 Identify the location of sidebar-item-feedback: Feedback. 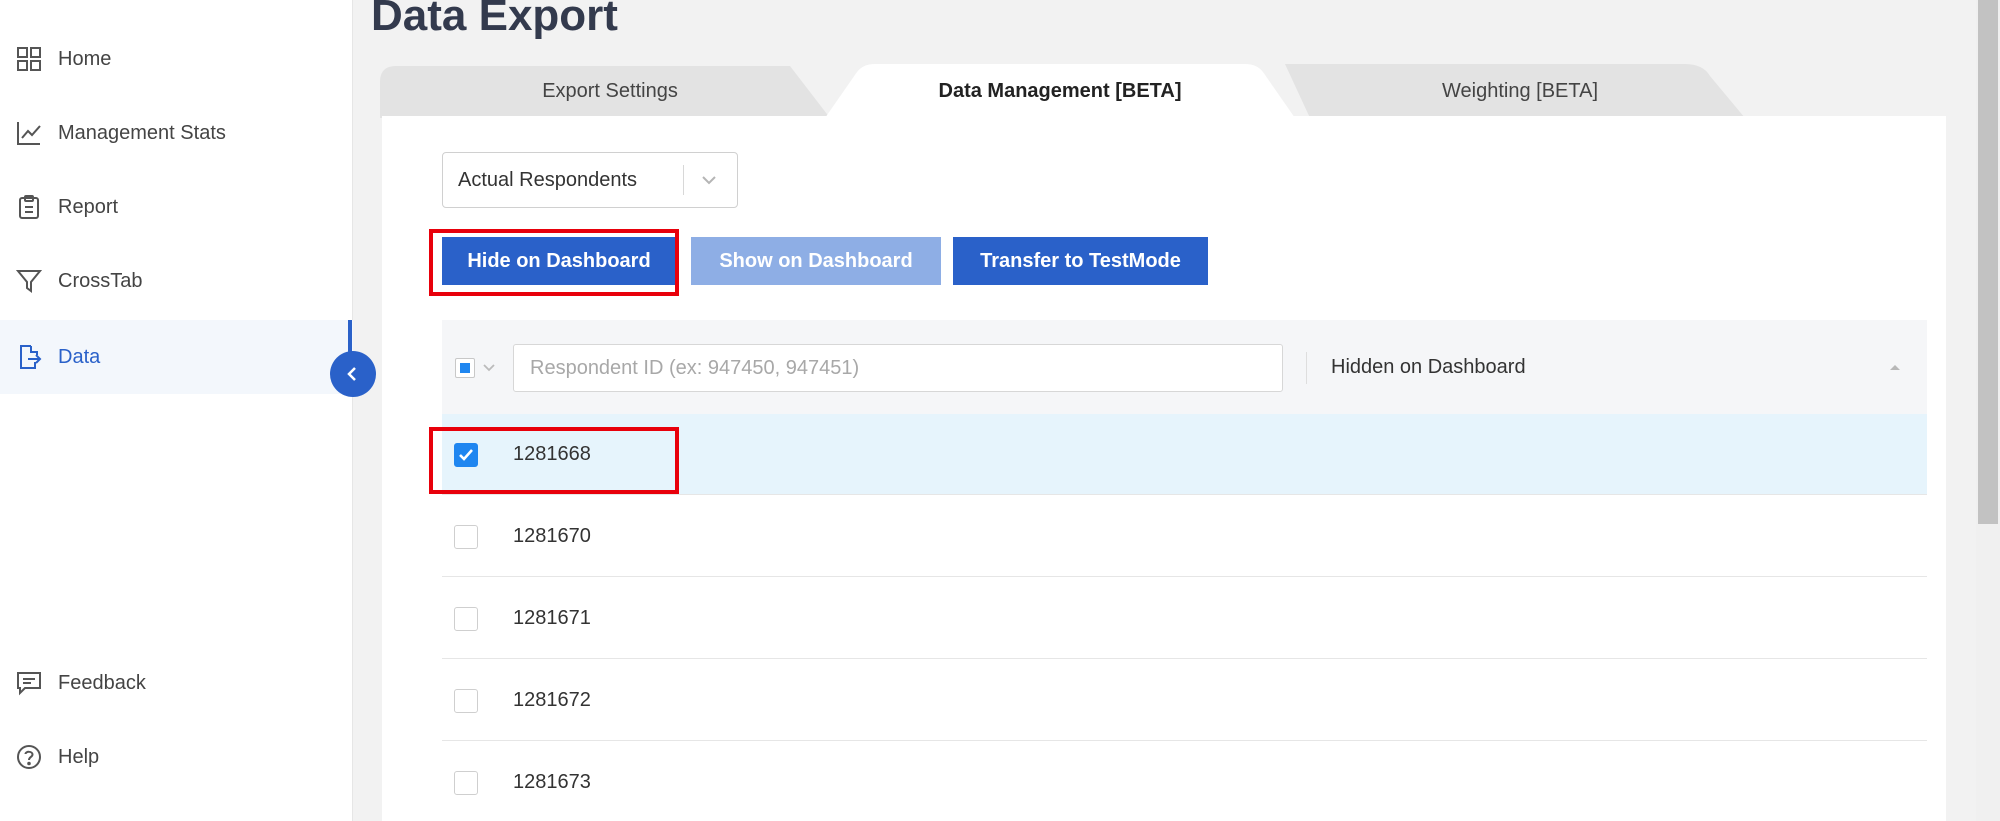
(176, 683).